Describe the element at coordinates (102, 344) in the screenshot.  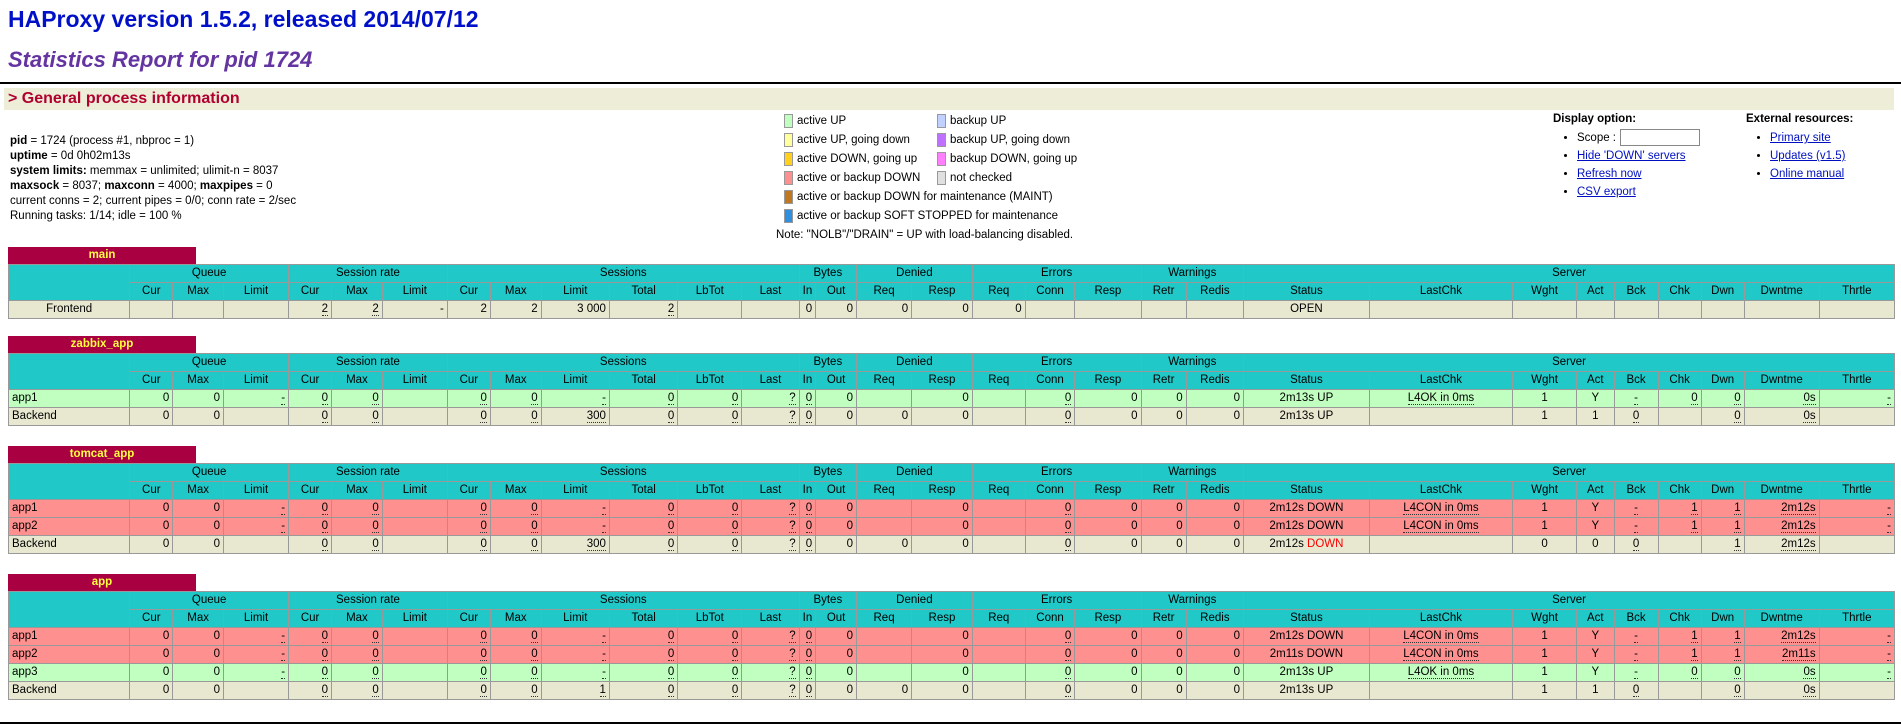
I see `proxy-name-tab: zabbix_app` at that location.